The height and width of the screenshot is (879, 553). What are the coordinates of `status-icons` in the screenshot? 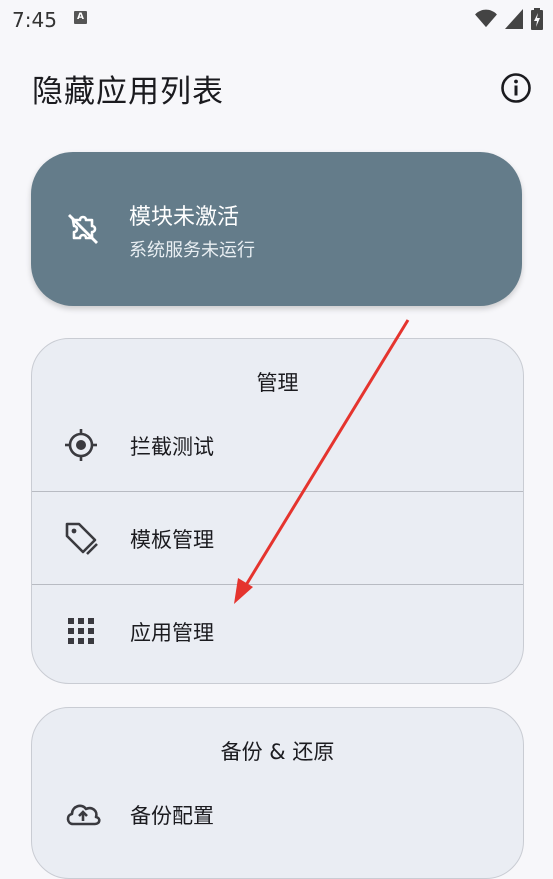 It's located at (509, 19).